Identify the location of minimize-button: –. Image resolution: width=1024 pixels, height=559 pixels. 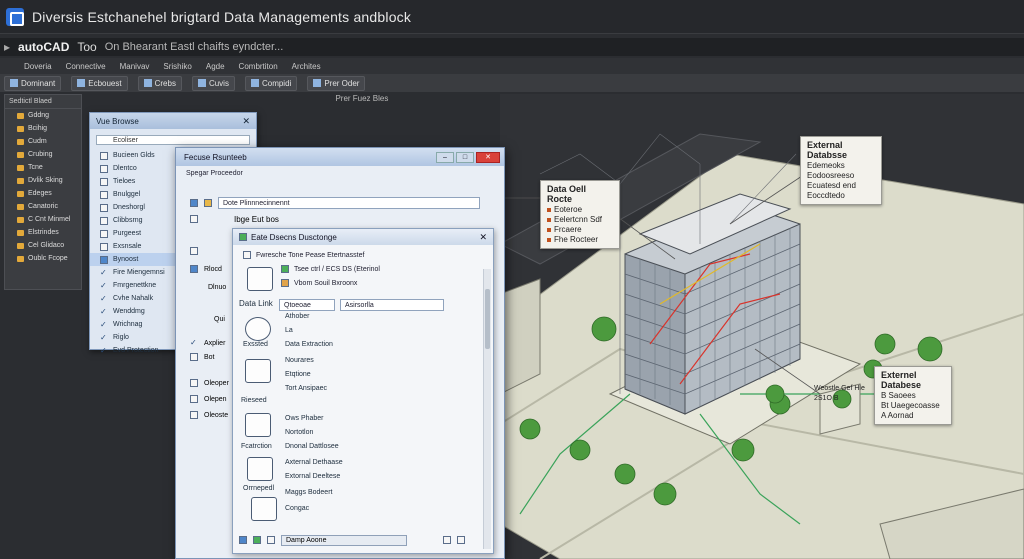
(445, 157).